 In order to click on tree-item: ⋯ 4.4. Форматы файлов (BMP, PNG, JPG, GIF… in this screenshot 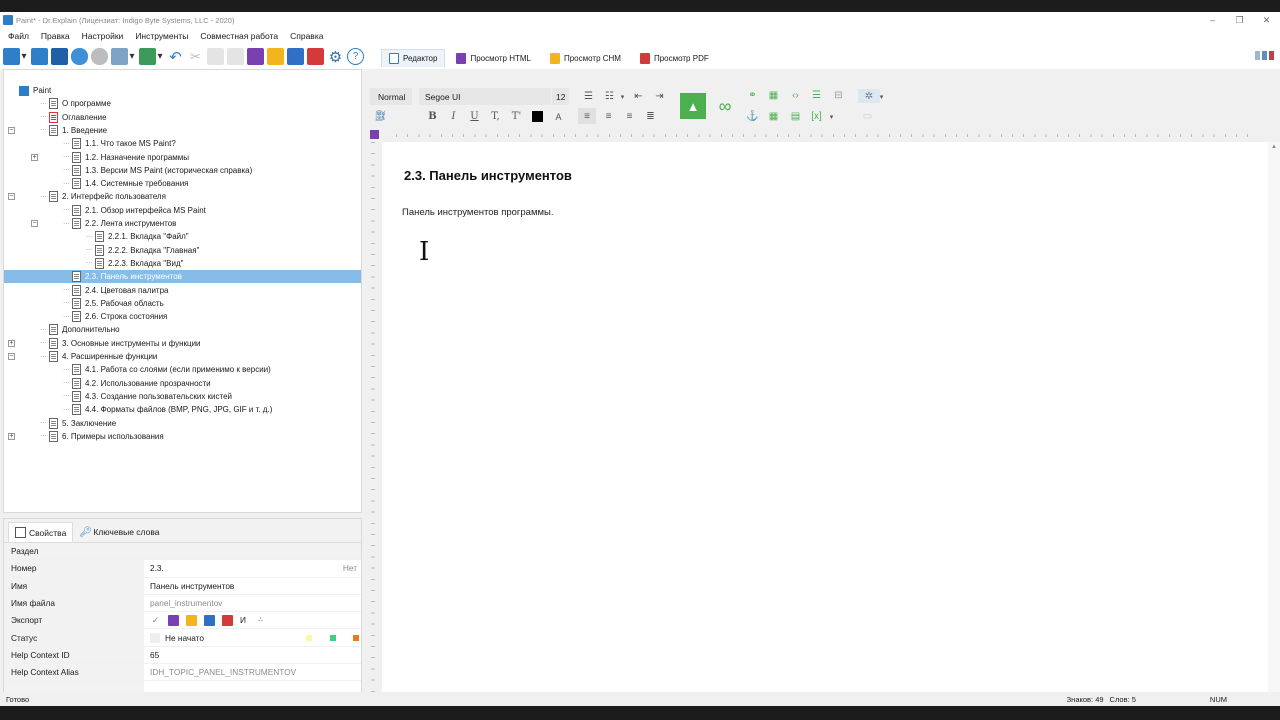, I will do `click(167, 409)`.